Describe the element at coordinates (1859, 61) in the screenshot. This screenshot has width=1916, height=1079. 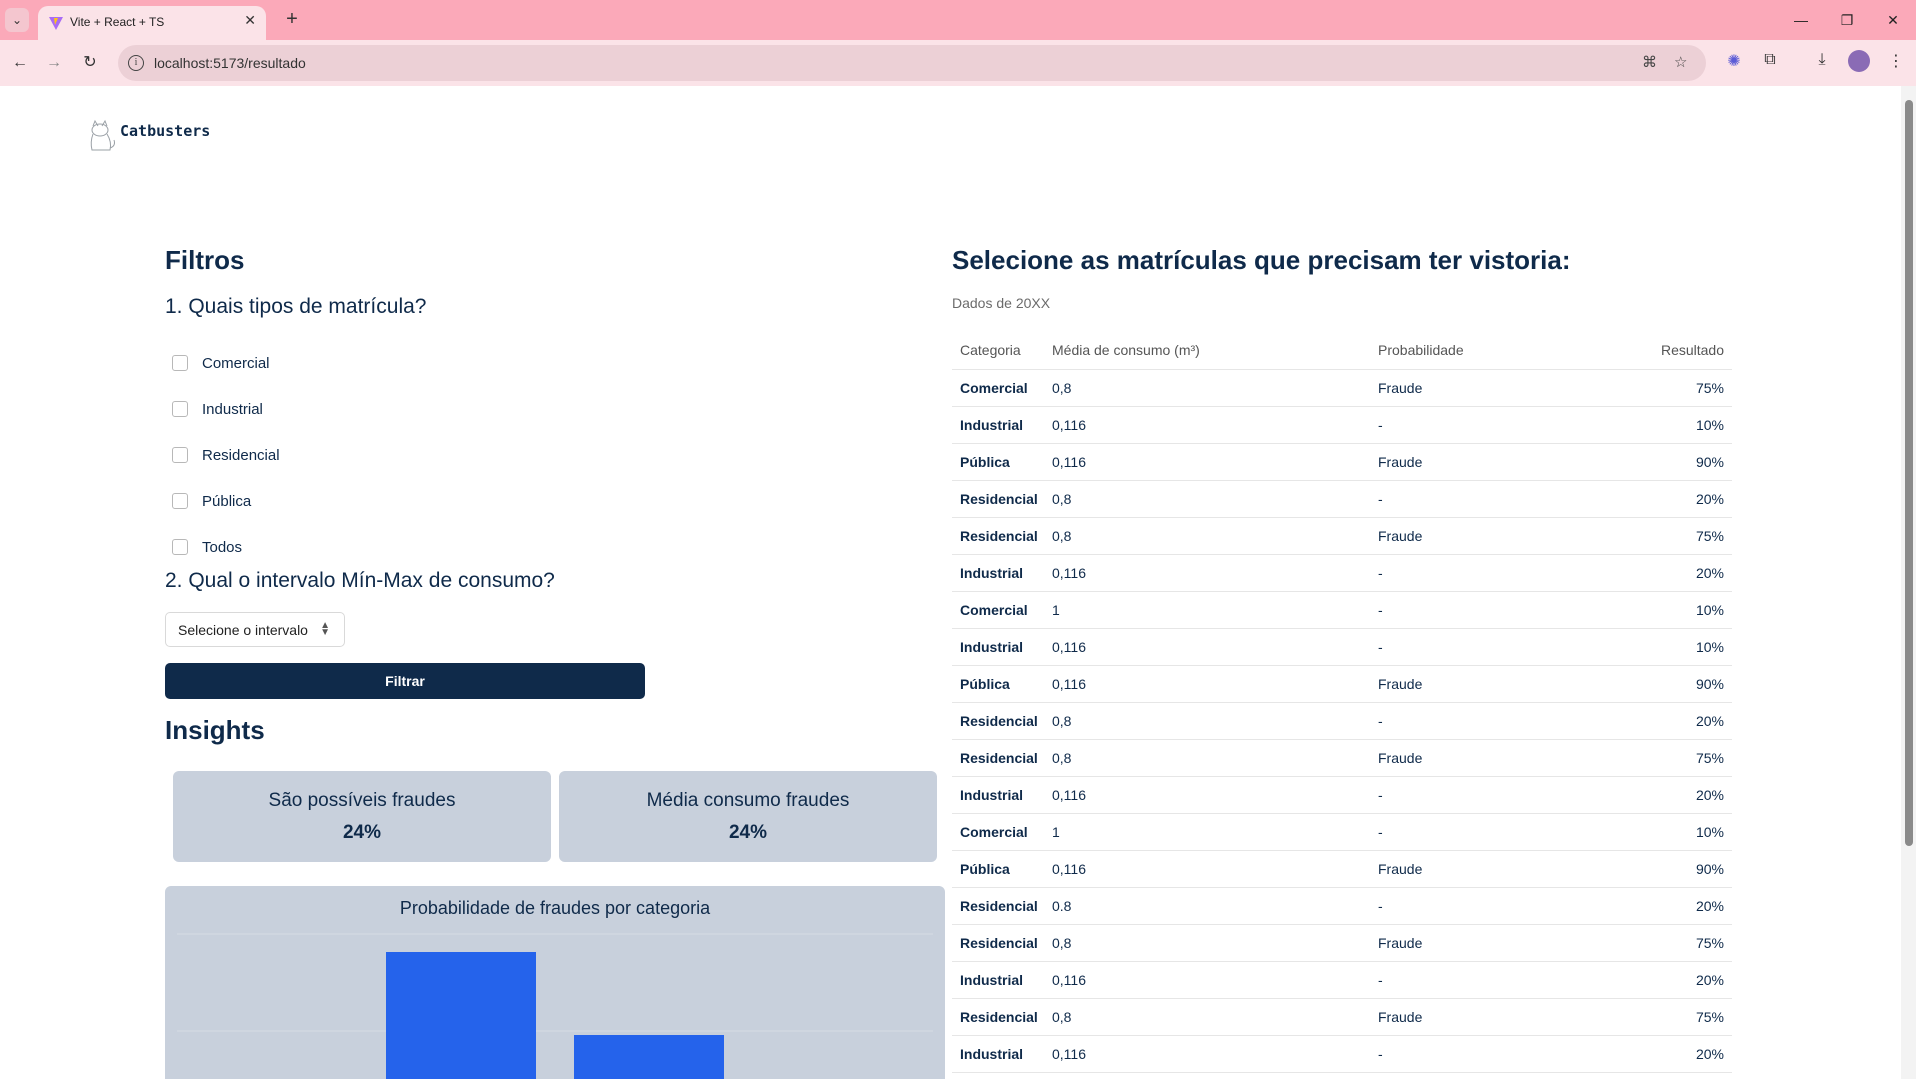
I see `profile-avatar` at that location.